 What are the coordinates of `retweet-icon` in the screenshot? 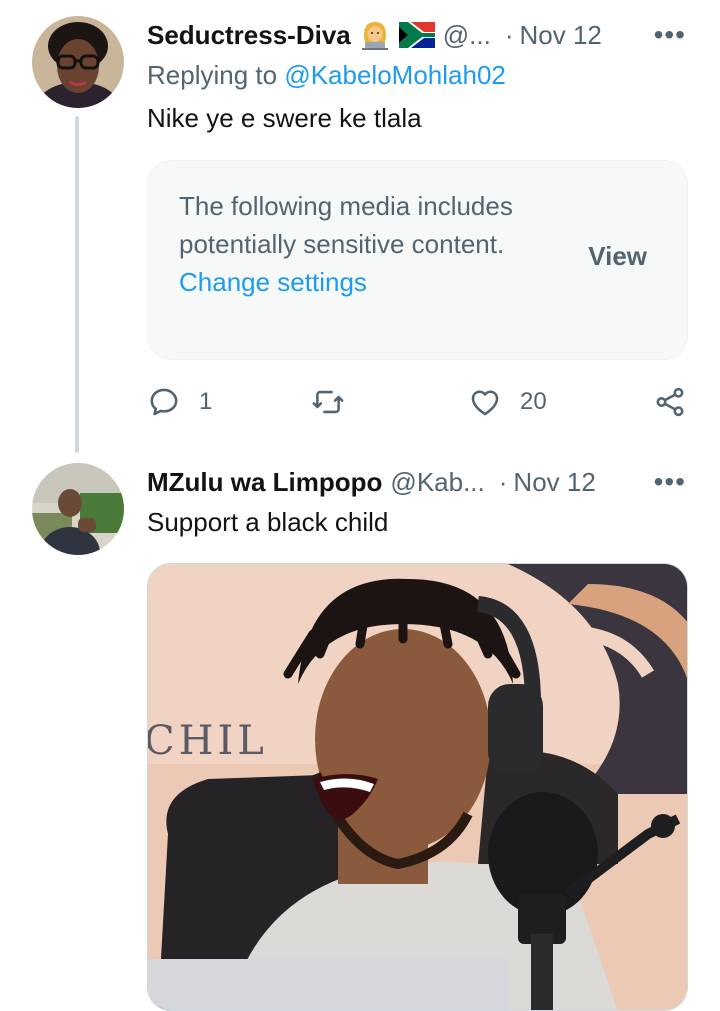 It's located at (328, 402).